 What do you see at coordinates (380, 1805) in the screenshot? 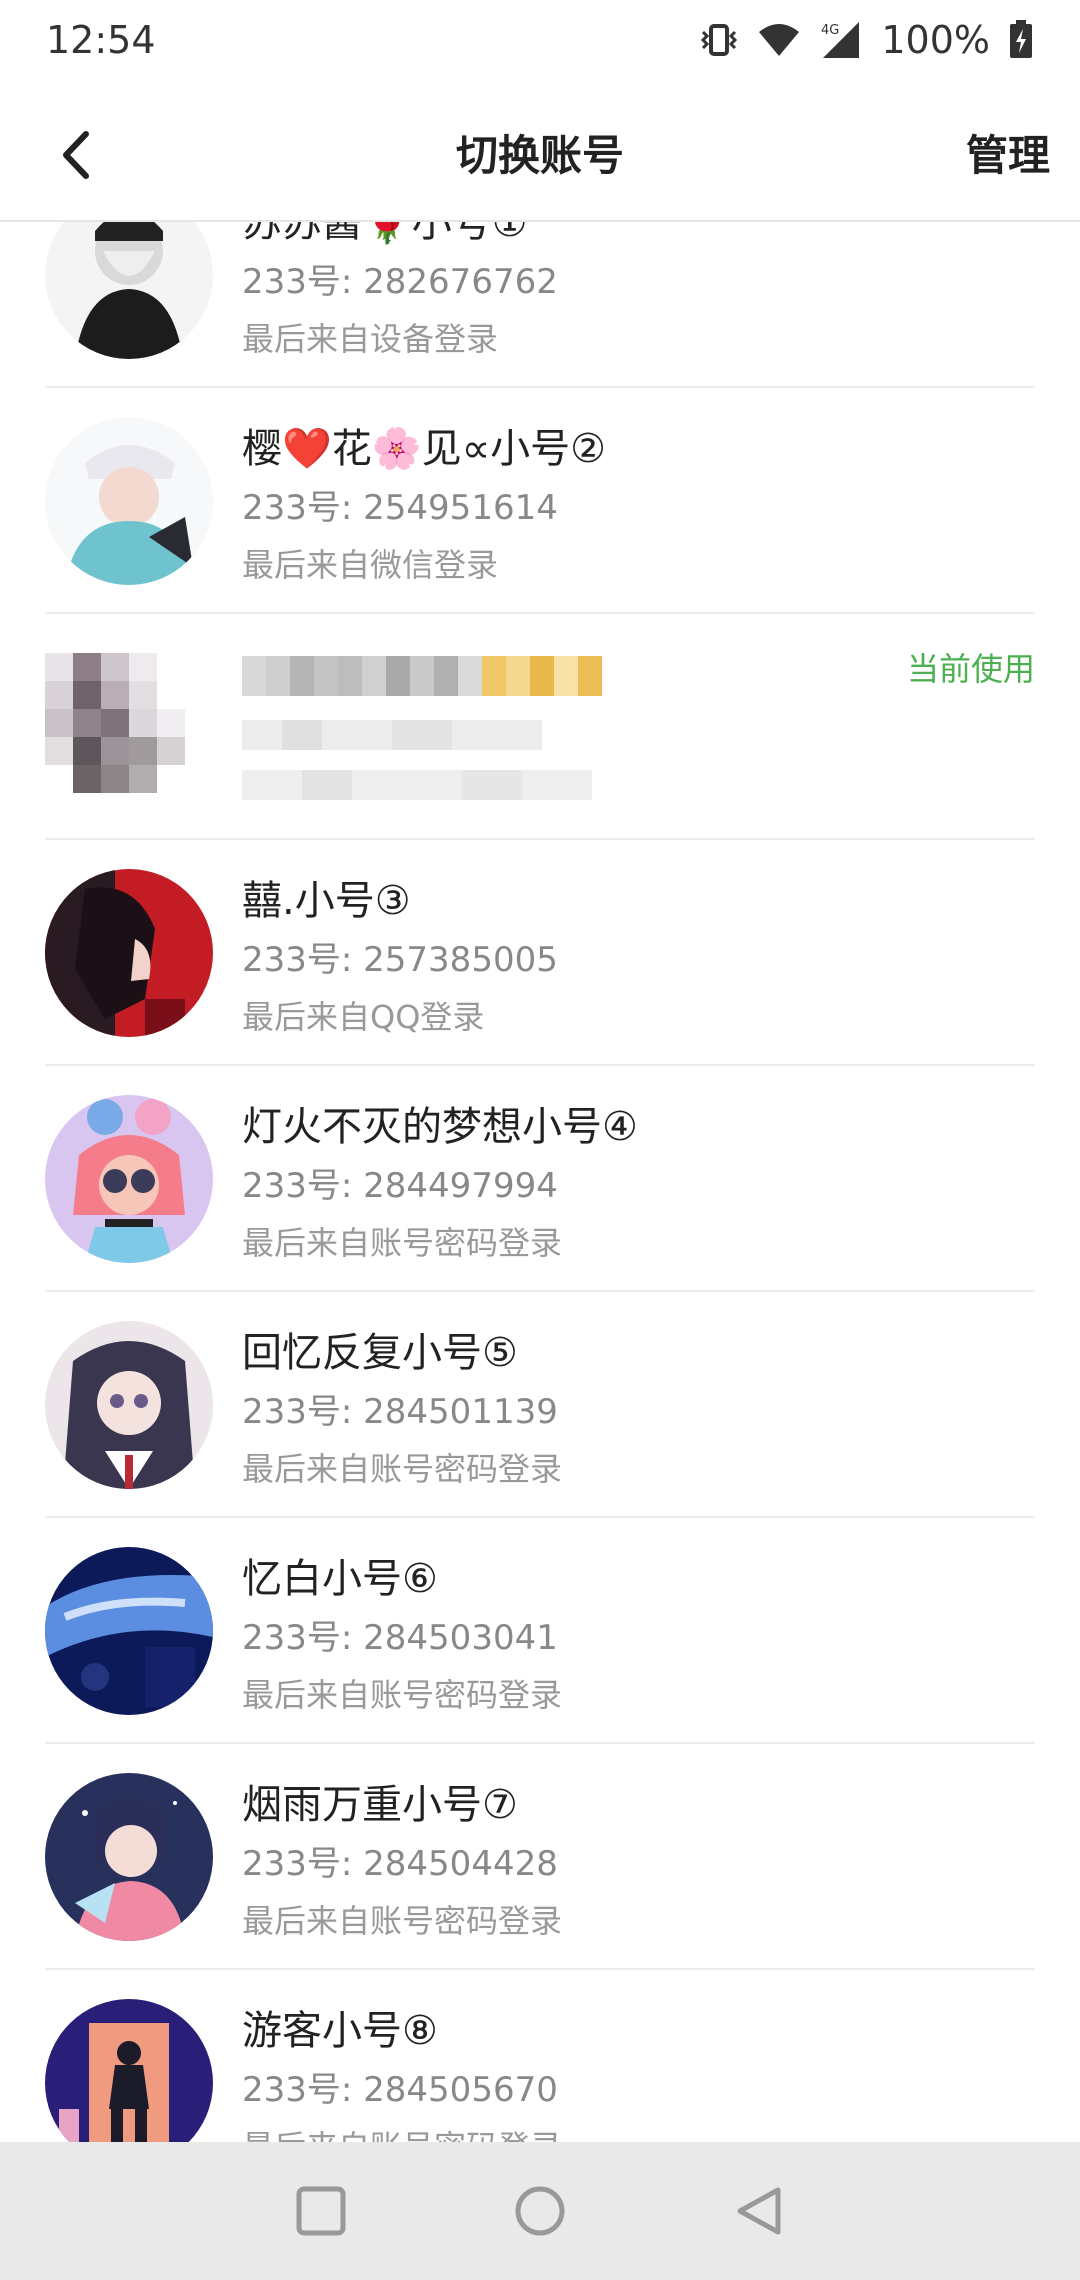
I see `account-name: 烟雨万重小号⑦` at bounding box center [380, 1805].